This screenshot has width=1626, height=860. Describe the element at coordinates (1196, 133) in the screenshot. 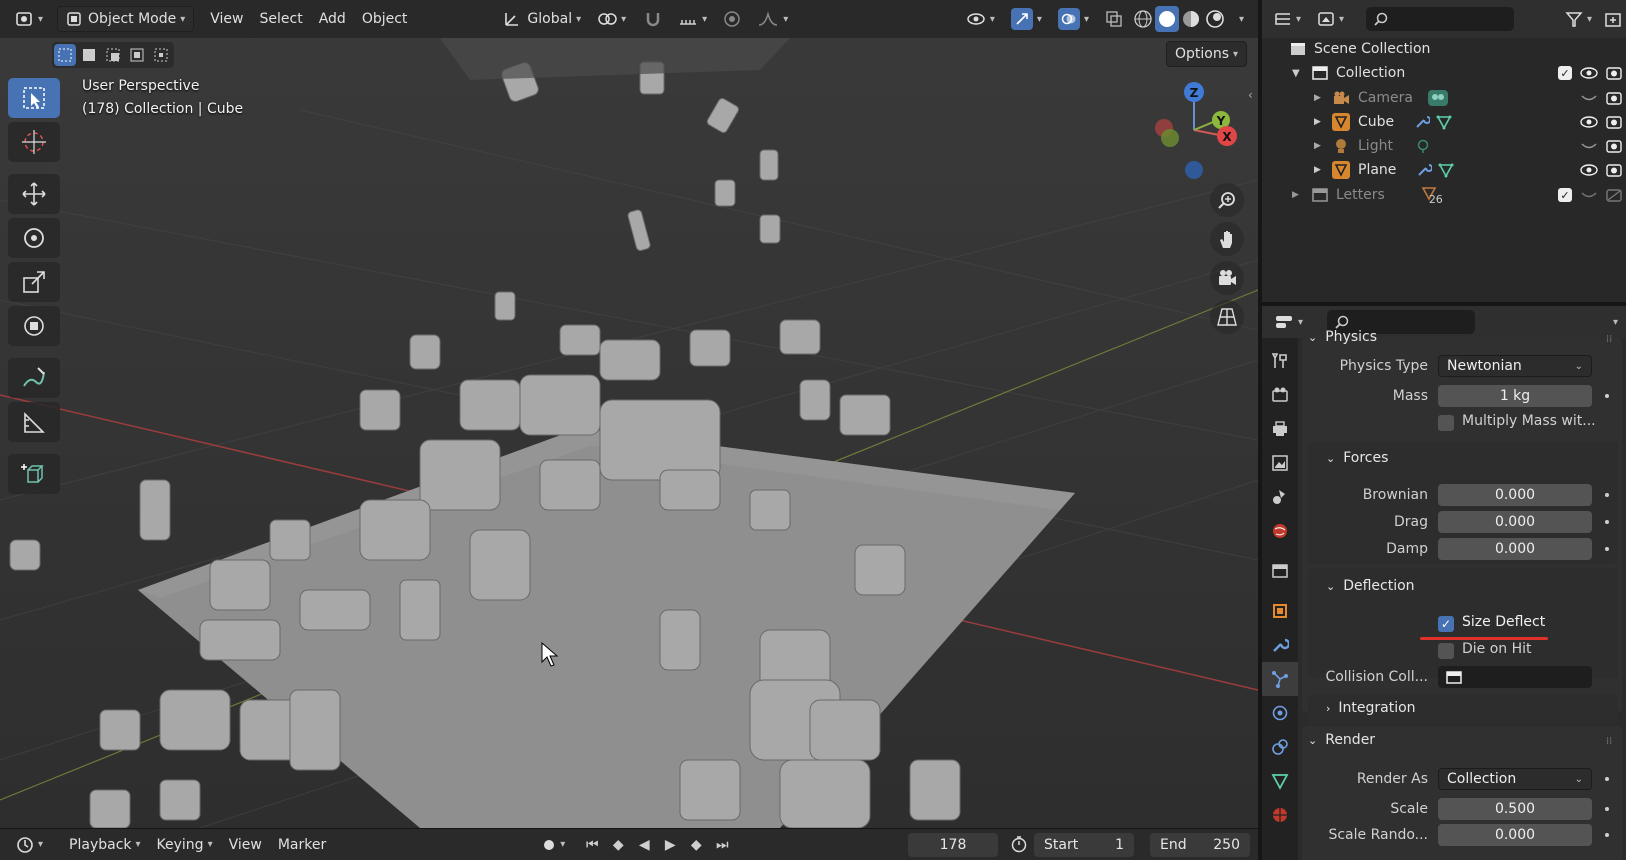

I see `navigation-gizmo: Z Y X` at that location.